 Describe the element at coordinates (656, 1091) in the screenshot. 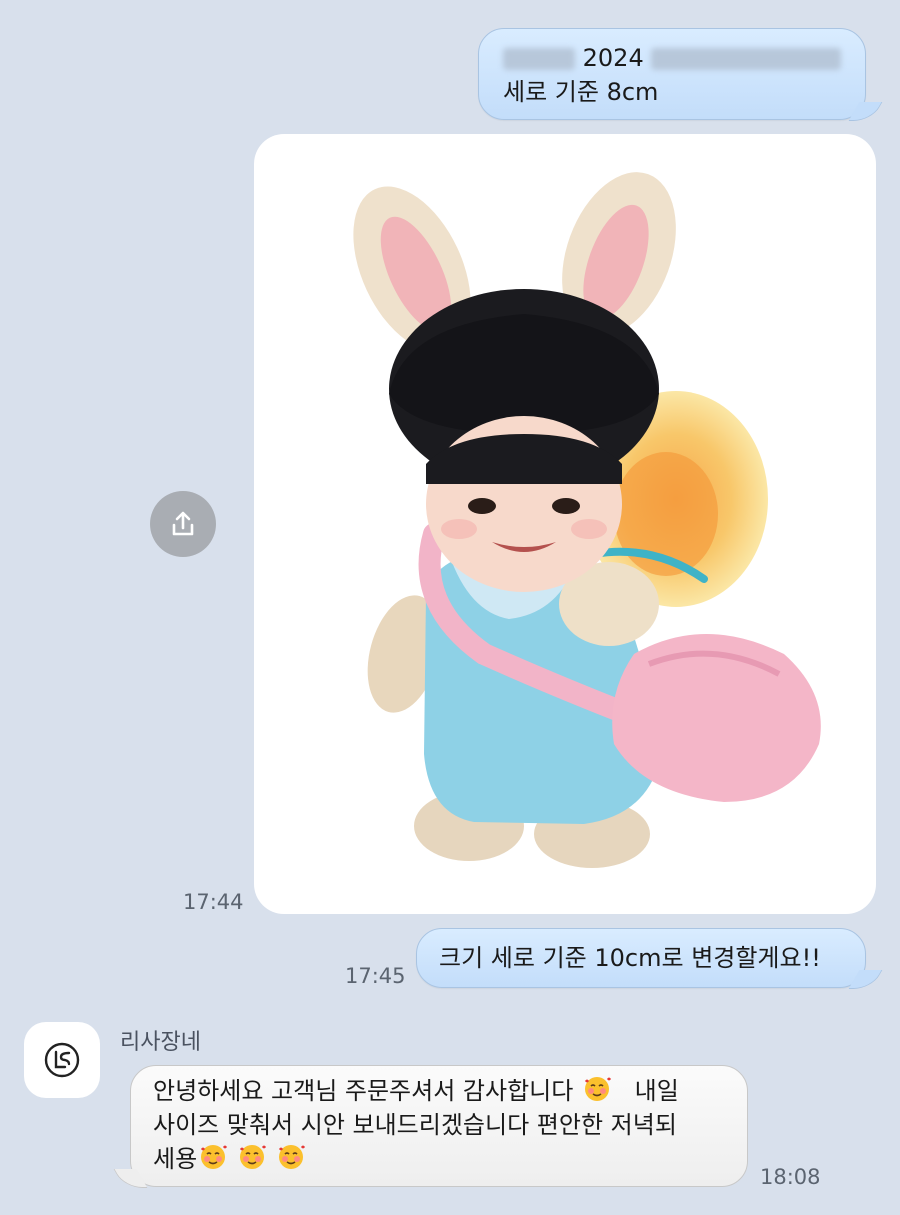

I see `reply-line-1-tail: 내일` at that location.